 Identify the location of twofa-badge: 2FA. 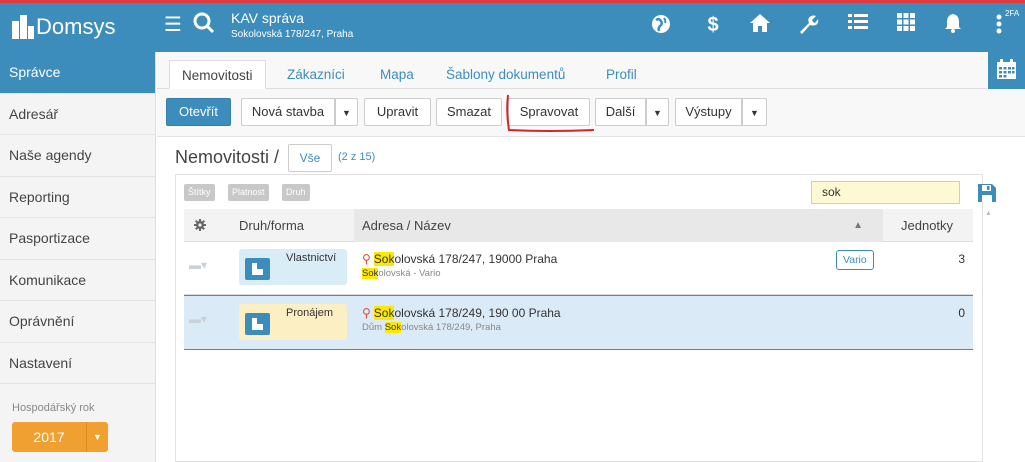
(1012, 13).